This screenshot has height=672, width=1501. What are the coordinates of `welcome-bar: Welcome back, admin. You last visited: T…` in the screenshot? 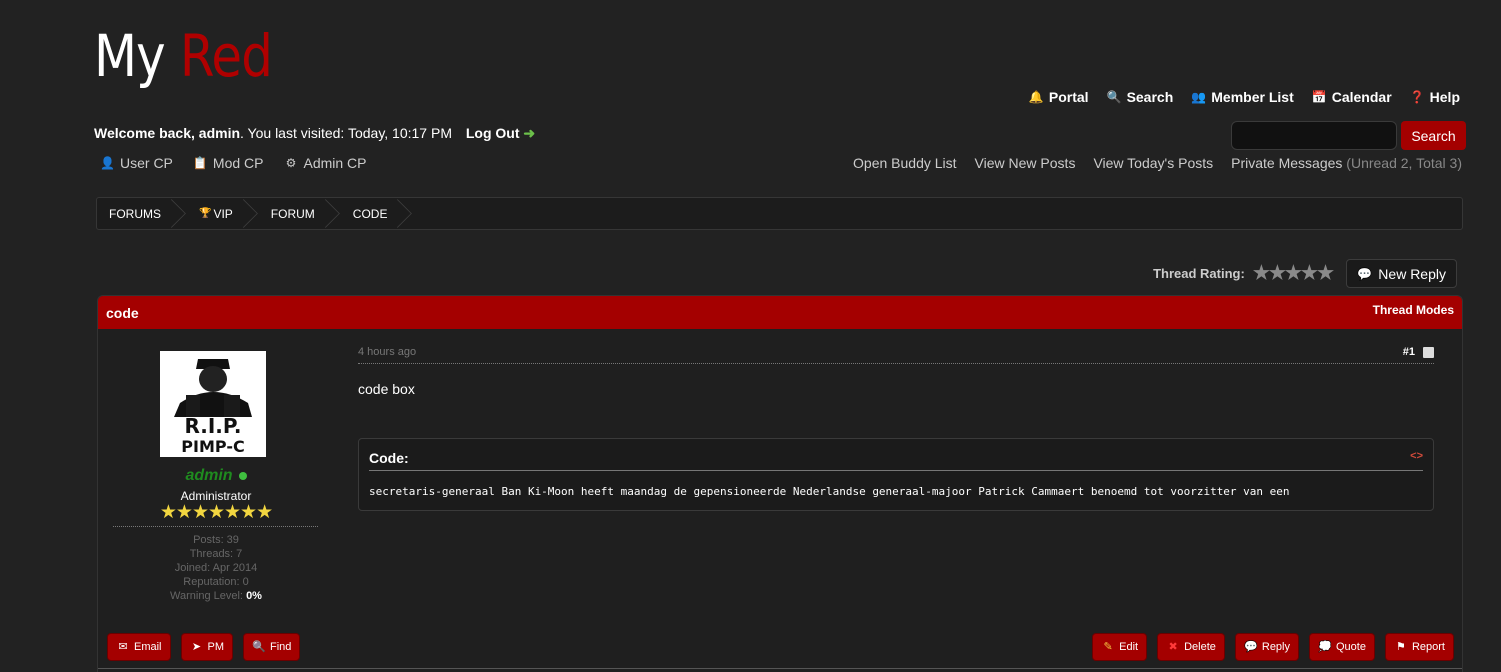 It's located at (314, 133).